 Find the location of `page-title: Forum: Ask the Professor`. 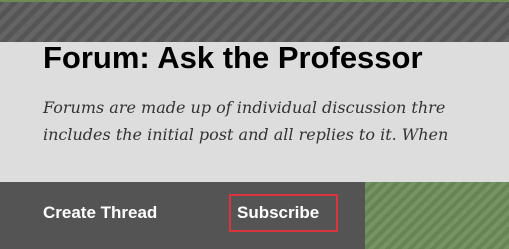

page-title: Forum: Ask the Professor is located at coordinates (233, 57).